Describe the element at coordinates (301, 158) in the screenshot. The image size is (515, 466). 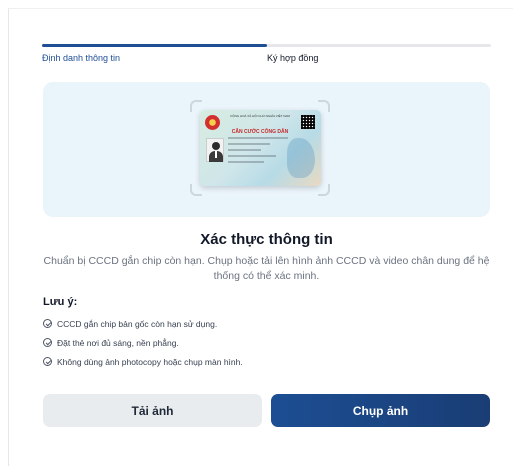
I see `id-card-map-pattern` at that location.